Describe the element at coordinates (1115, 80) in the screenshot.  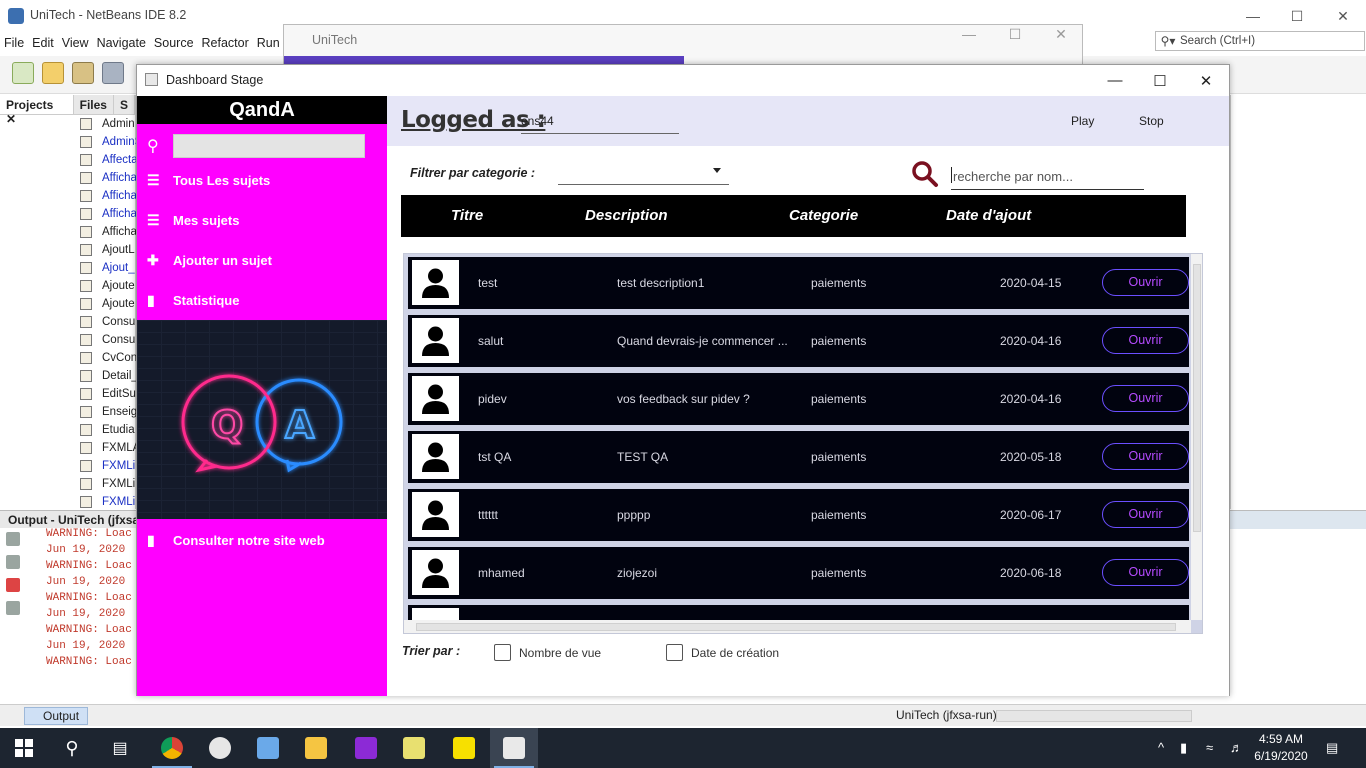
I see `stage-minimize-icon: —` at that location.